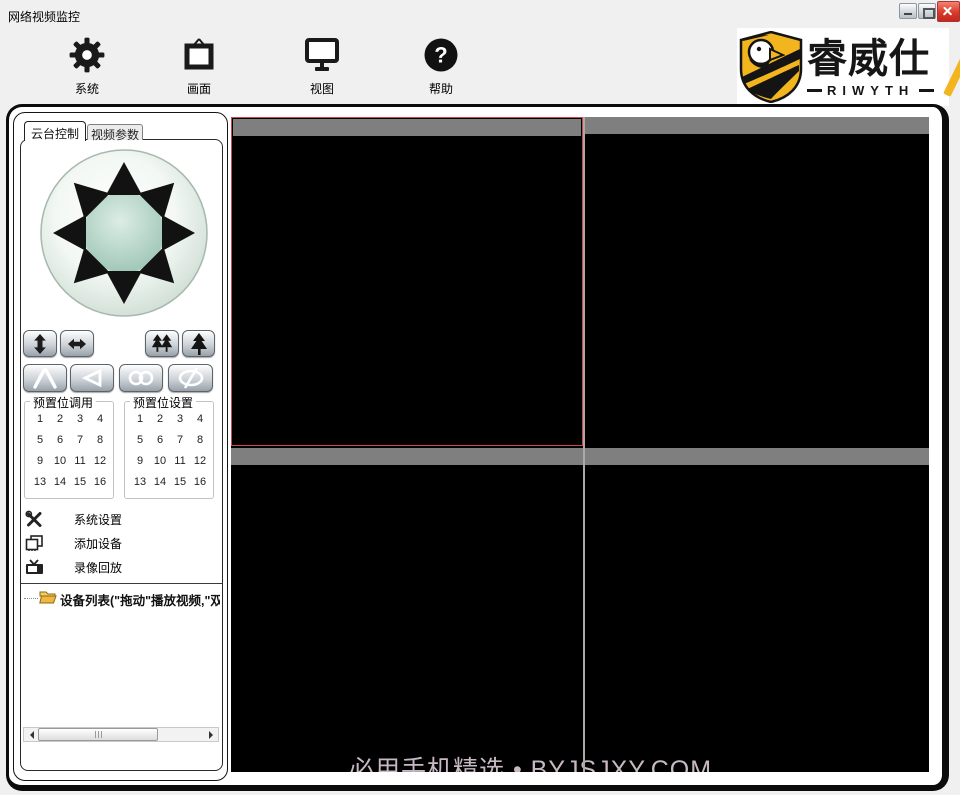 The image size is (960, 795). What do you see at coordinates (60, 418) in the screenshot?
I see `preset-call-number: 2` at bounding box center [60, 418].